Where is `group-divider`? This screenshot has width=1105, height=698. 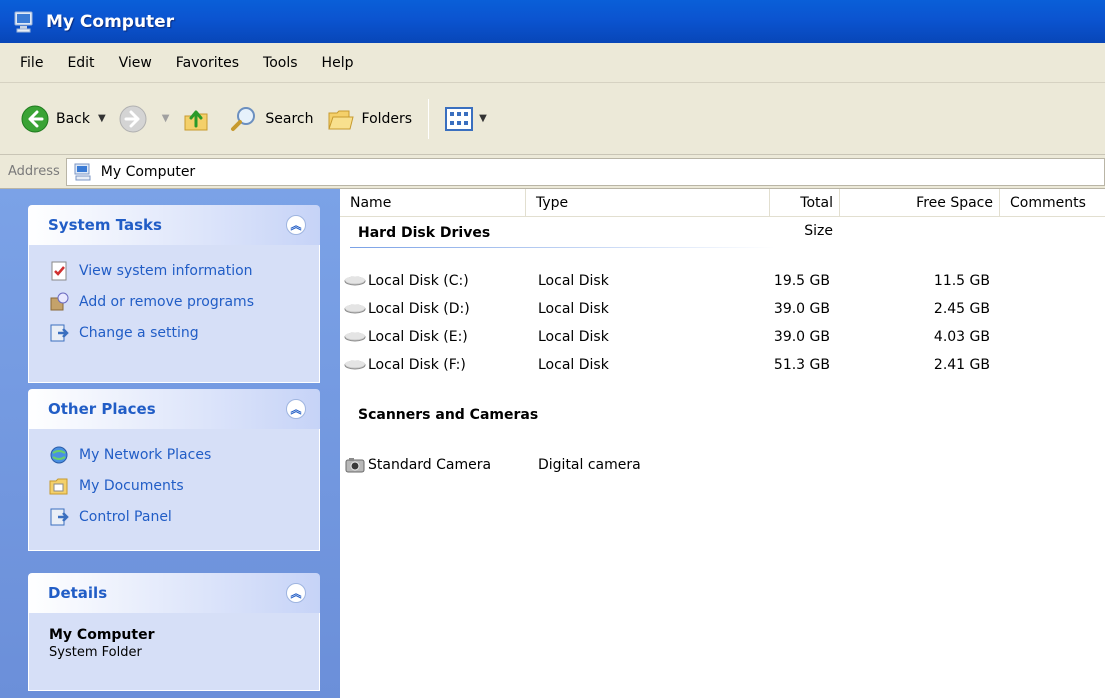 group-divider is located at coordinates (562, 247).